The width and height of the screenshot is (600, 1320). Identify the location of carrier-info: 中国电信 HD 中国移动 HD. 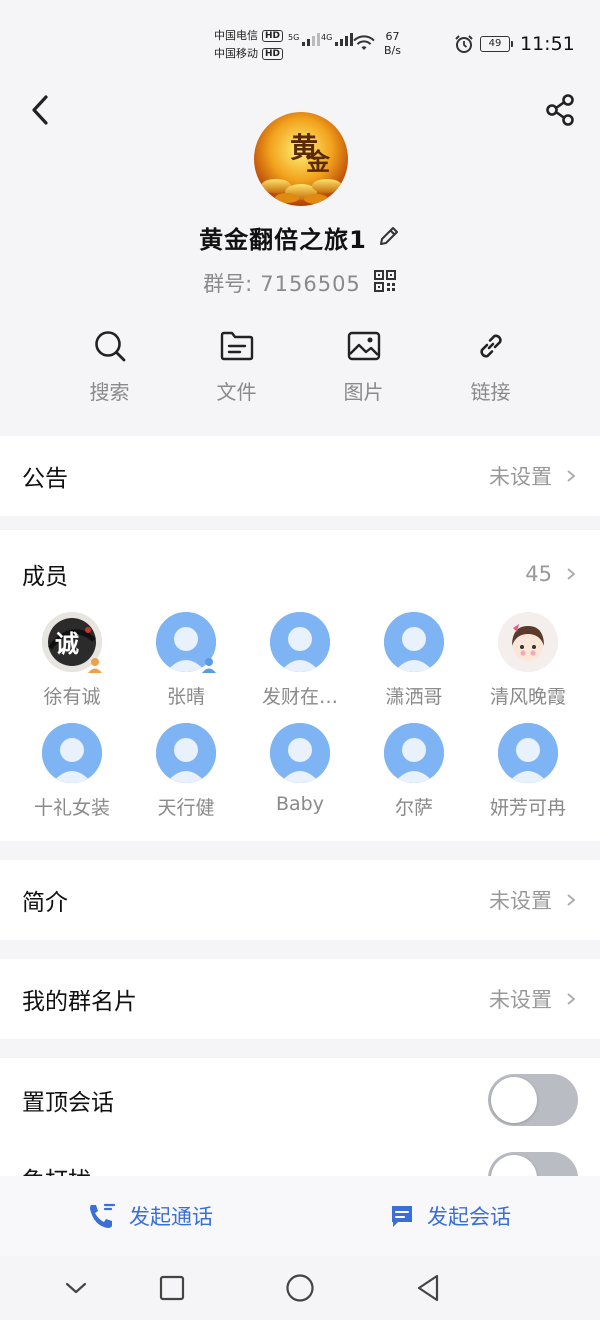
(249, 45).